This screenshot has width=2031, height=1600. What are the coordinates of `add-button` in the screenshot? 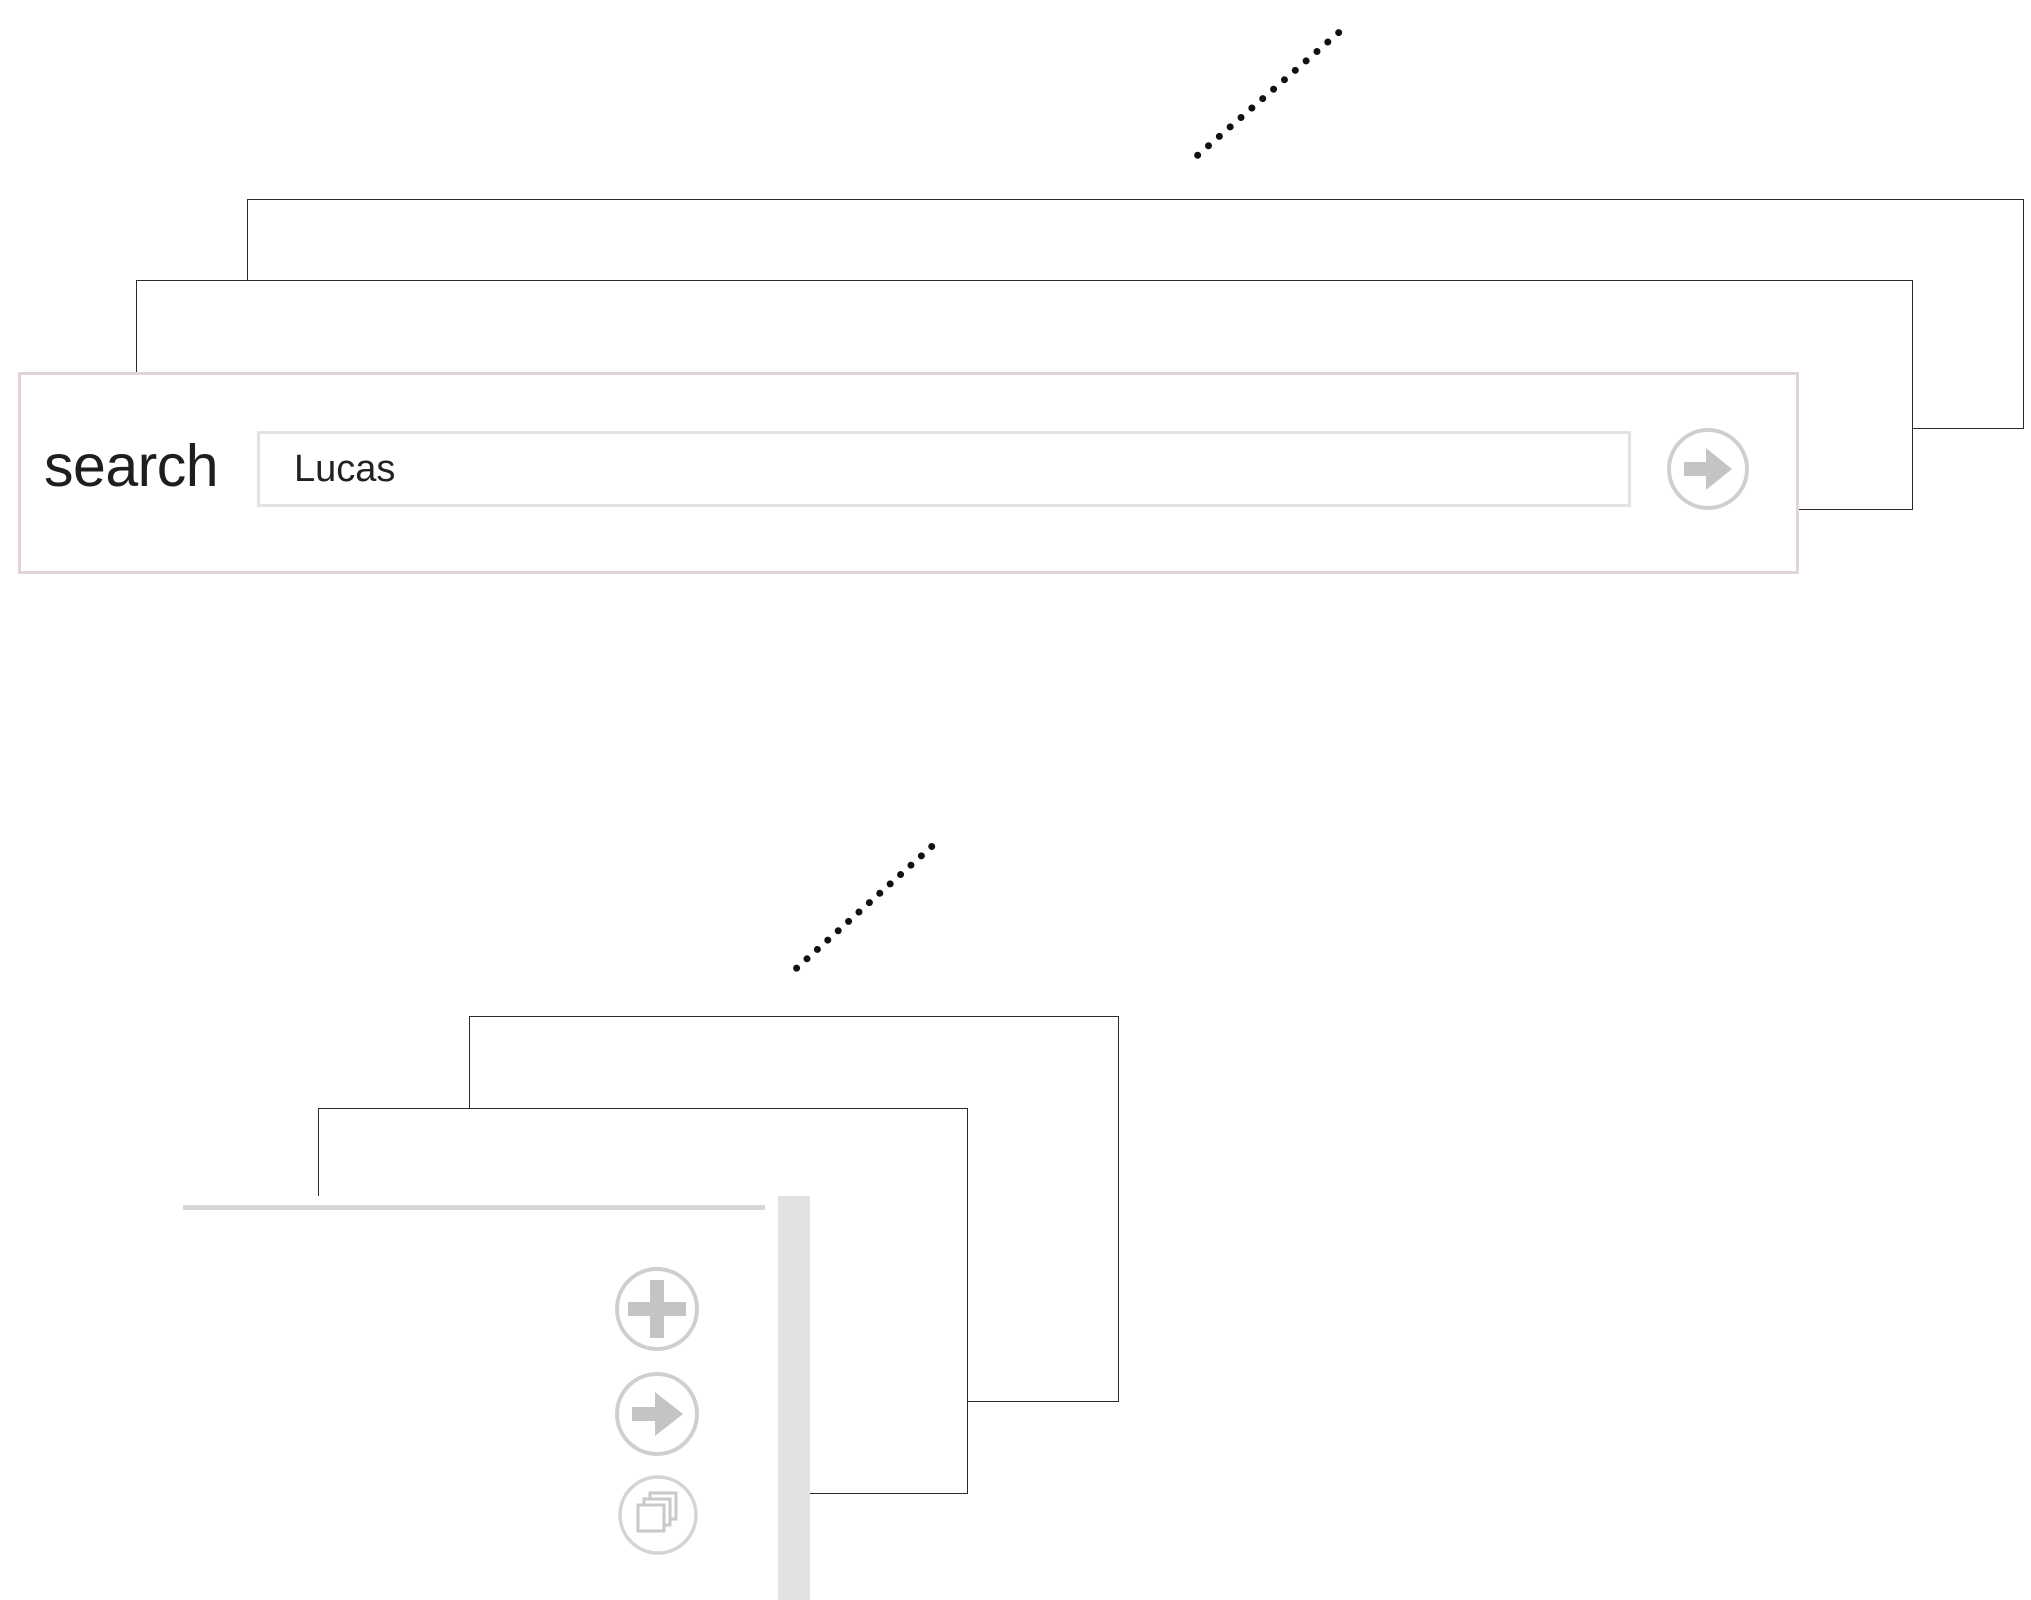 It's located at (657, 1309).